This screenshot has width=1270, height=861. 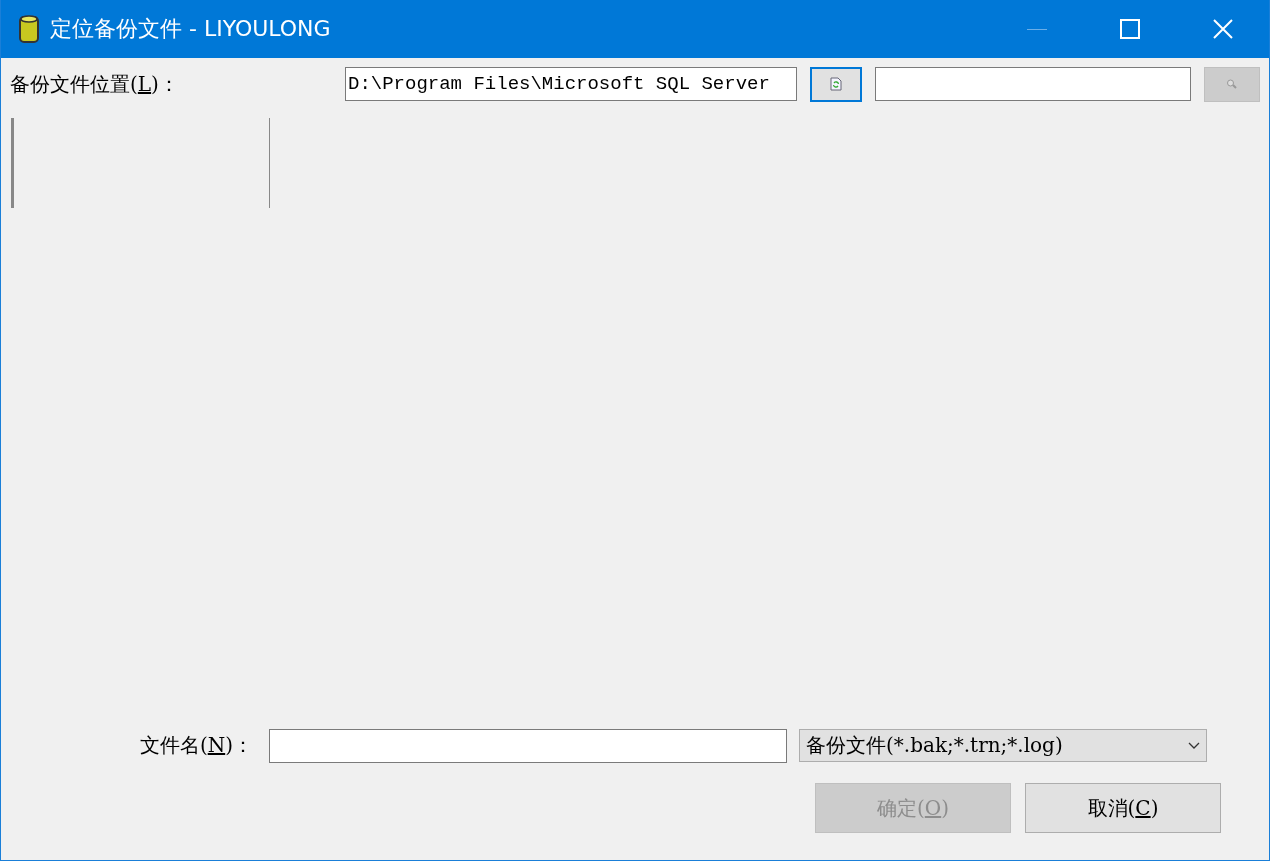 I want to click on refresh-button, so click(x=836, y=84).